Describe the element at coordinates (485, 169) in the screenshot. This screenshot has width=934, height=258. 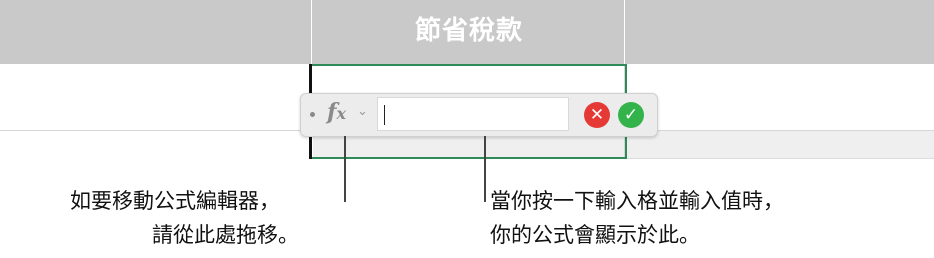
I see `callout-line-input` at that location.